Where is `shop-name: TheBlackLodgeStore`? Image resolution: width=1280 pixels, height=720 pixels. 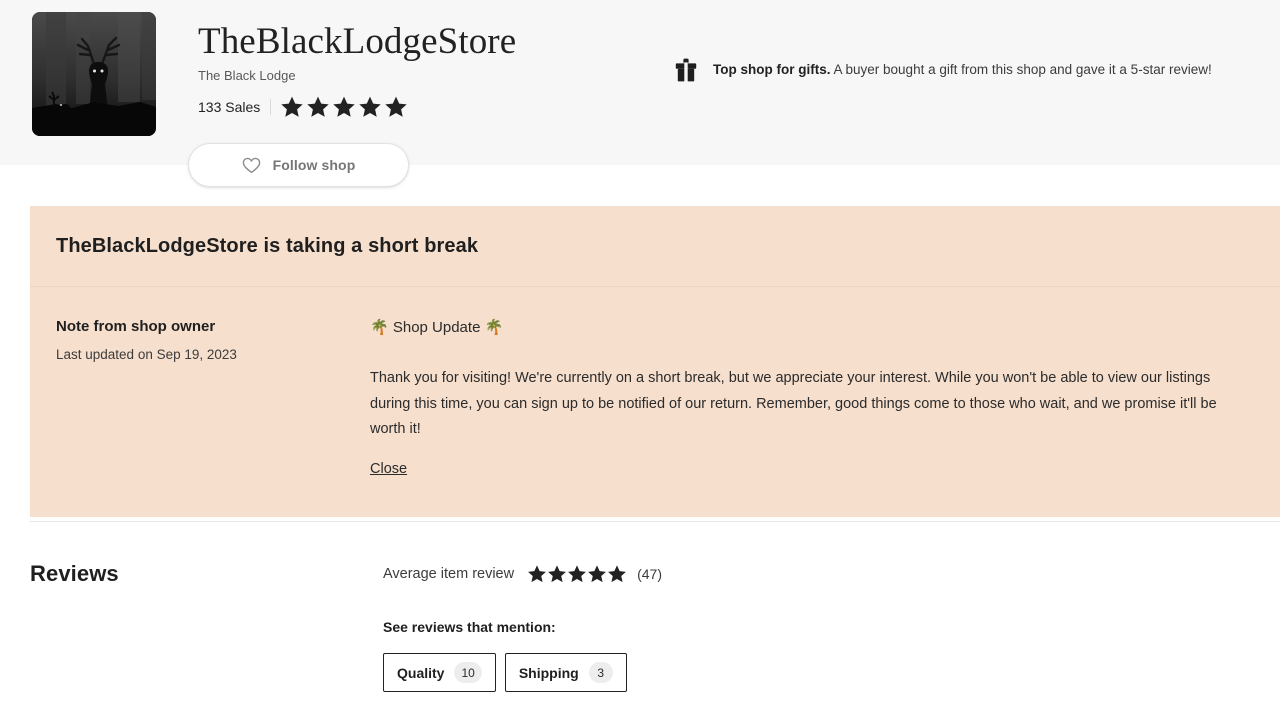 shop-name: TheBlackLodgeStore is located at coordinates (357, 41).